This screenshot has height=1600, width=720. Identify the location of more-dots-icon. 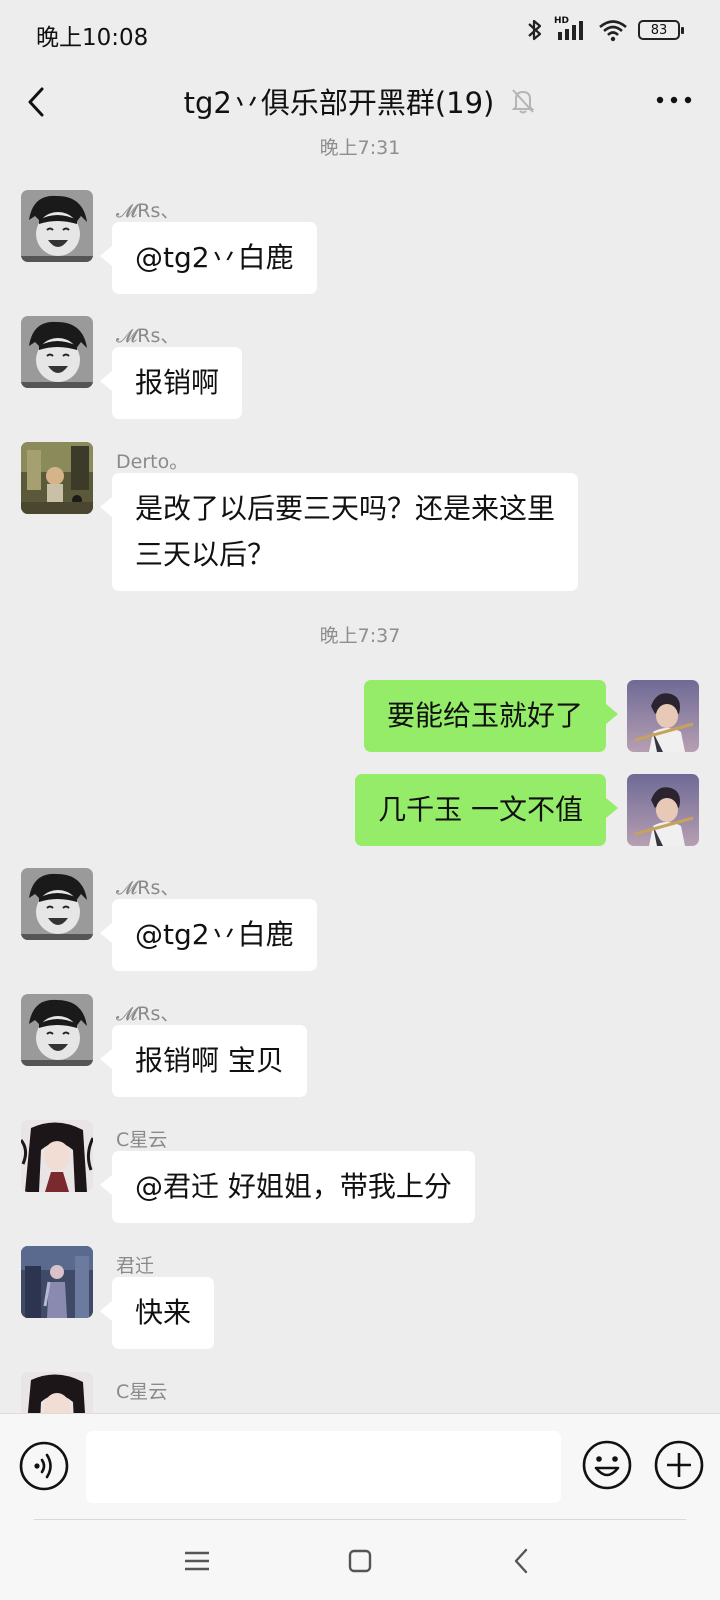
(674, 100).